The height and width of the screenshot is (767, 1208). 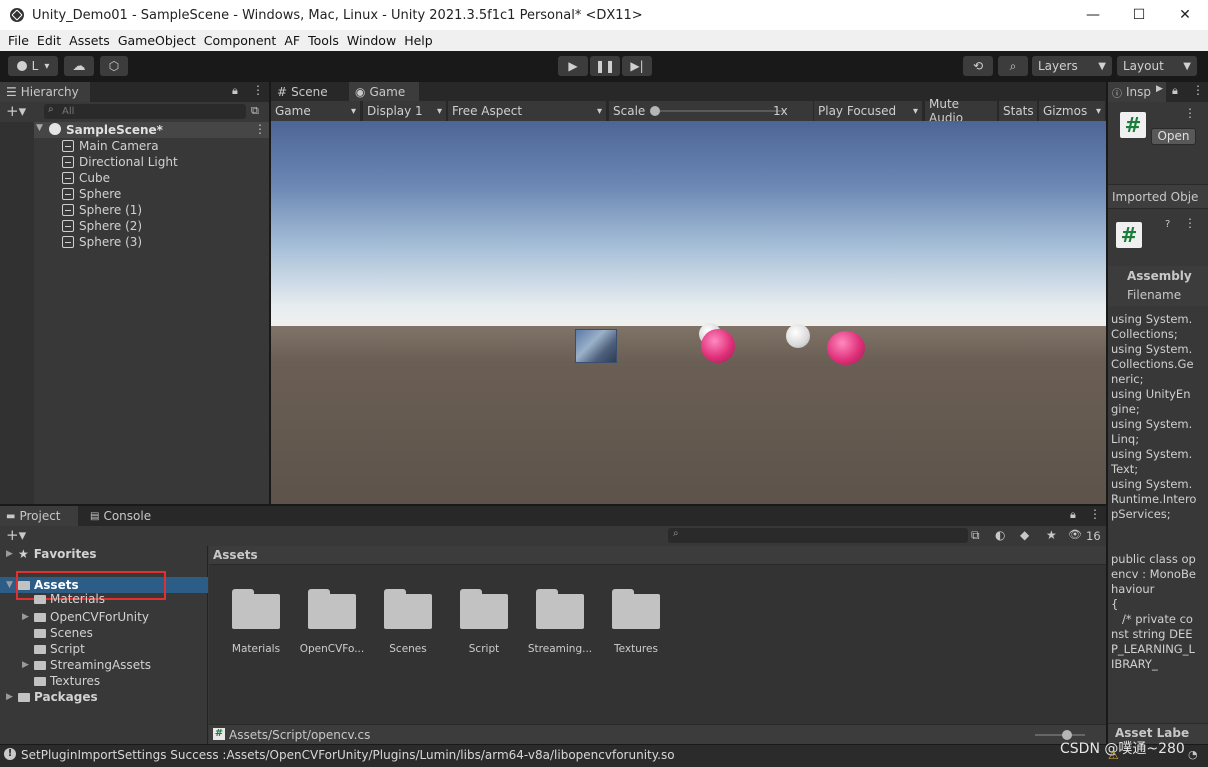 What do you see at coordinates (235, 555) in the screenshot?
I see `breadcrumb: Assets` at bounding box center [235, 555].